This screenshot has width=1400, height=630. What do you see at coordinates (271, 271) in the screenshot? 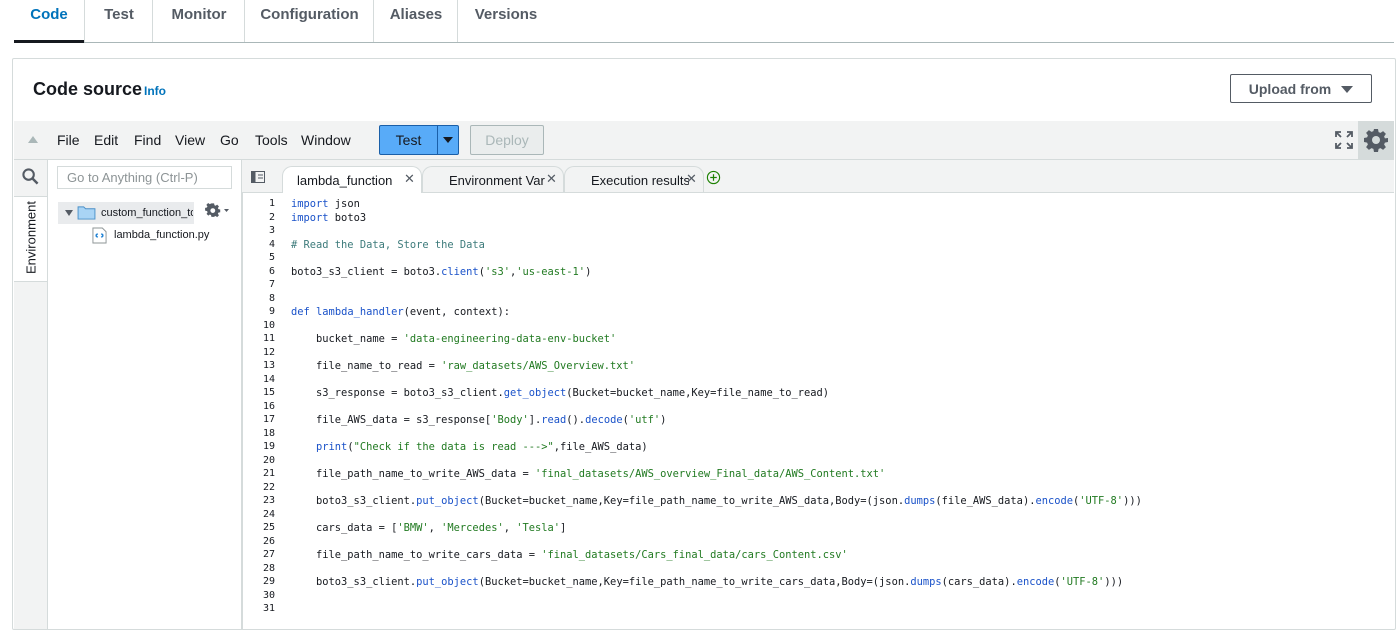
I see `line-number: 6` at bounding box center [271, 271].